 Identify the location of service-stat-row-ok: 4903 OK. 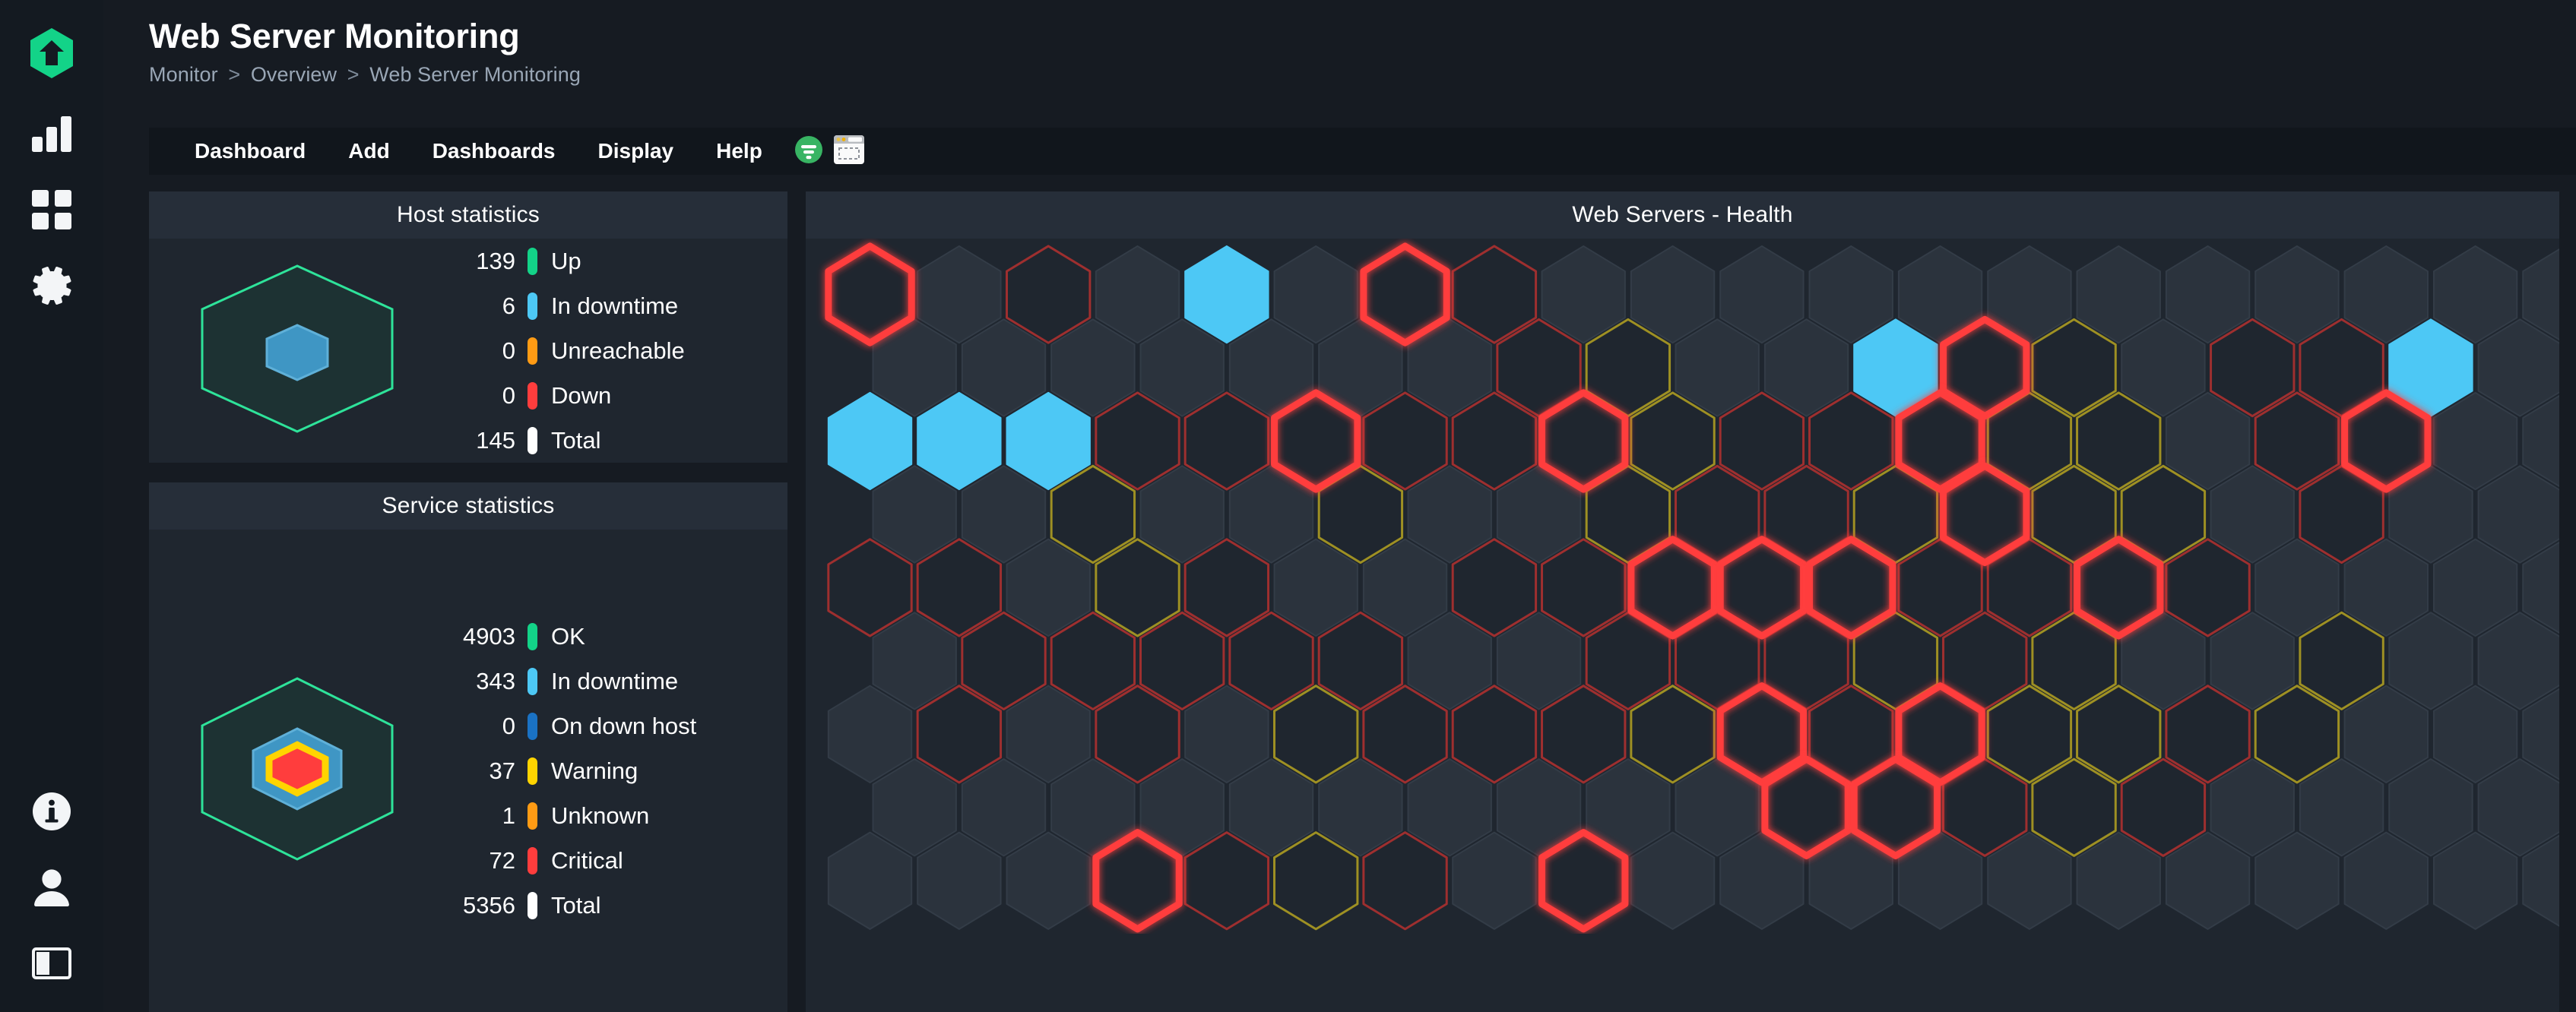
(608, 636).